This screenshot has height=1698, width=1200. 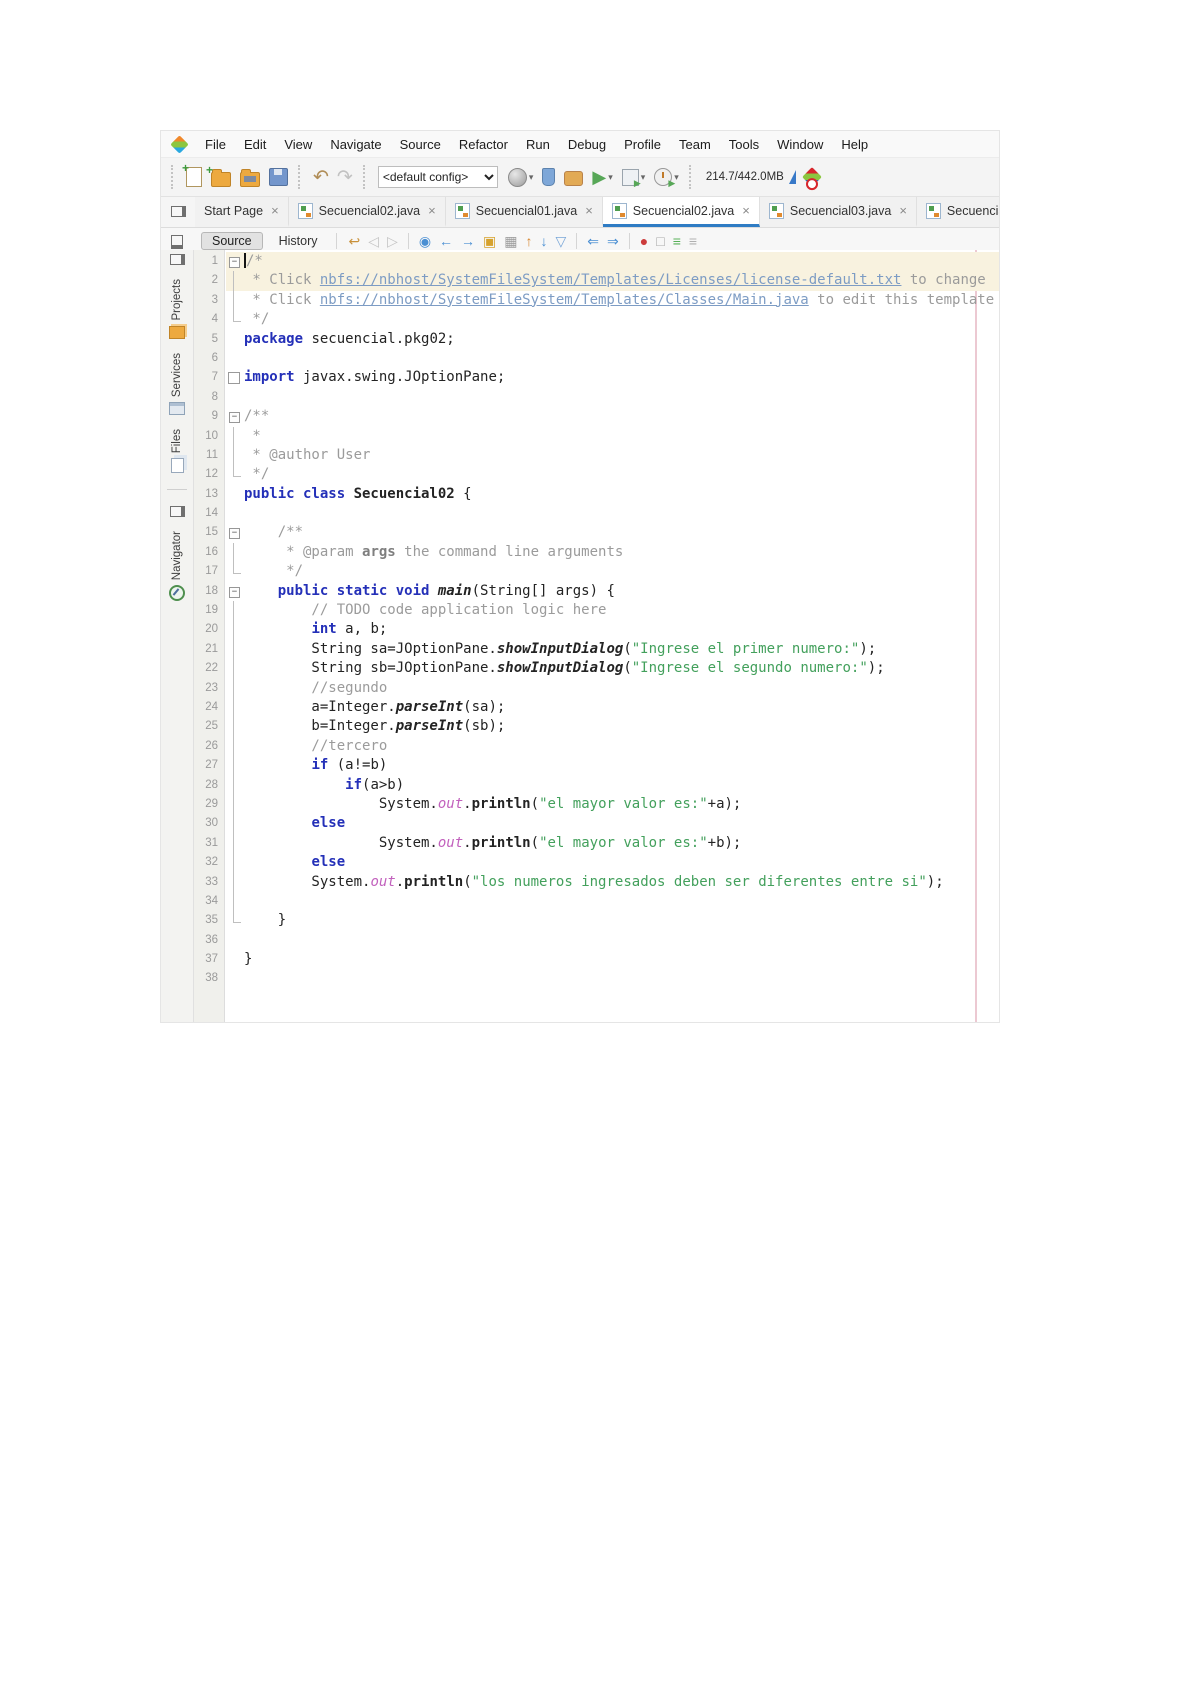 What do you see at coordinates (250, 177) in the screenshot?
I see `open-project-icon` at bounding box center [250, 177].